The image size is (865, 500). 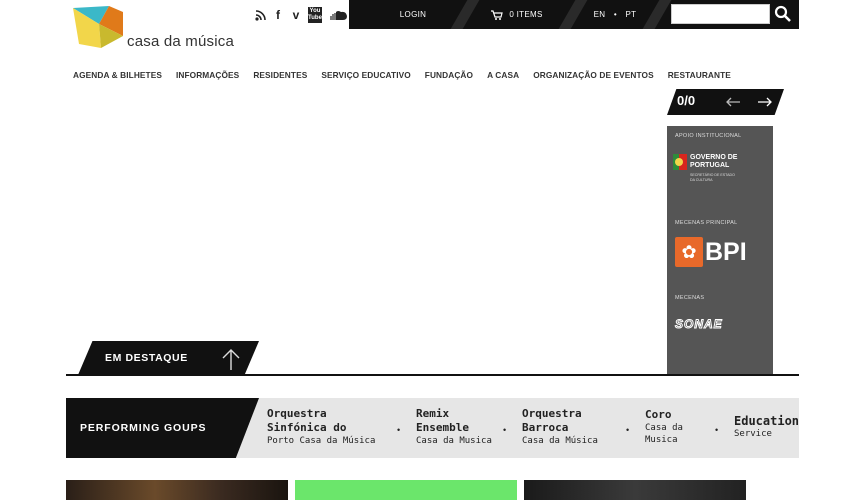 I want to click on bpi-logo: ✿ BPI, so click(x=711, y=253).